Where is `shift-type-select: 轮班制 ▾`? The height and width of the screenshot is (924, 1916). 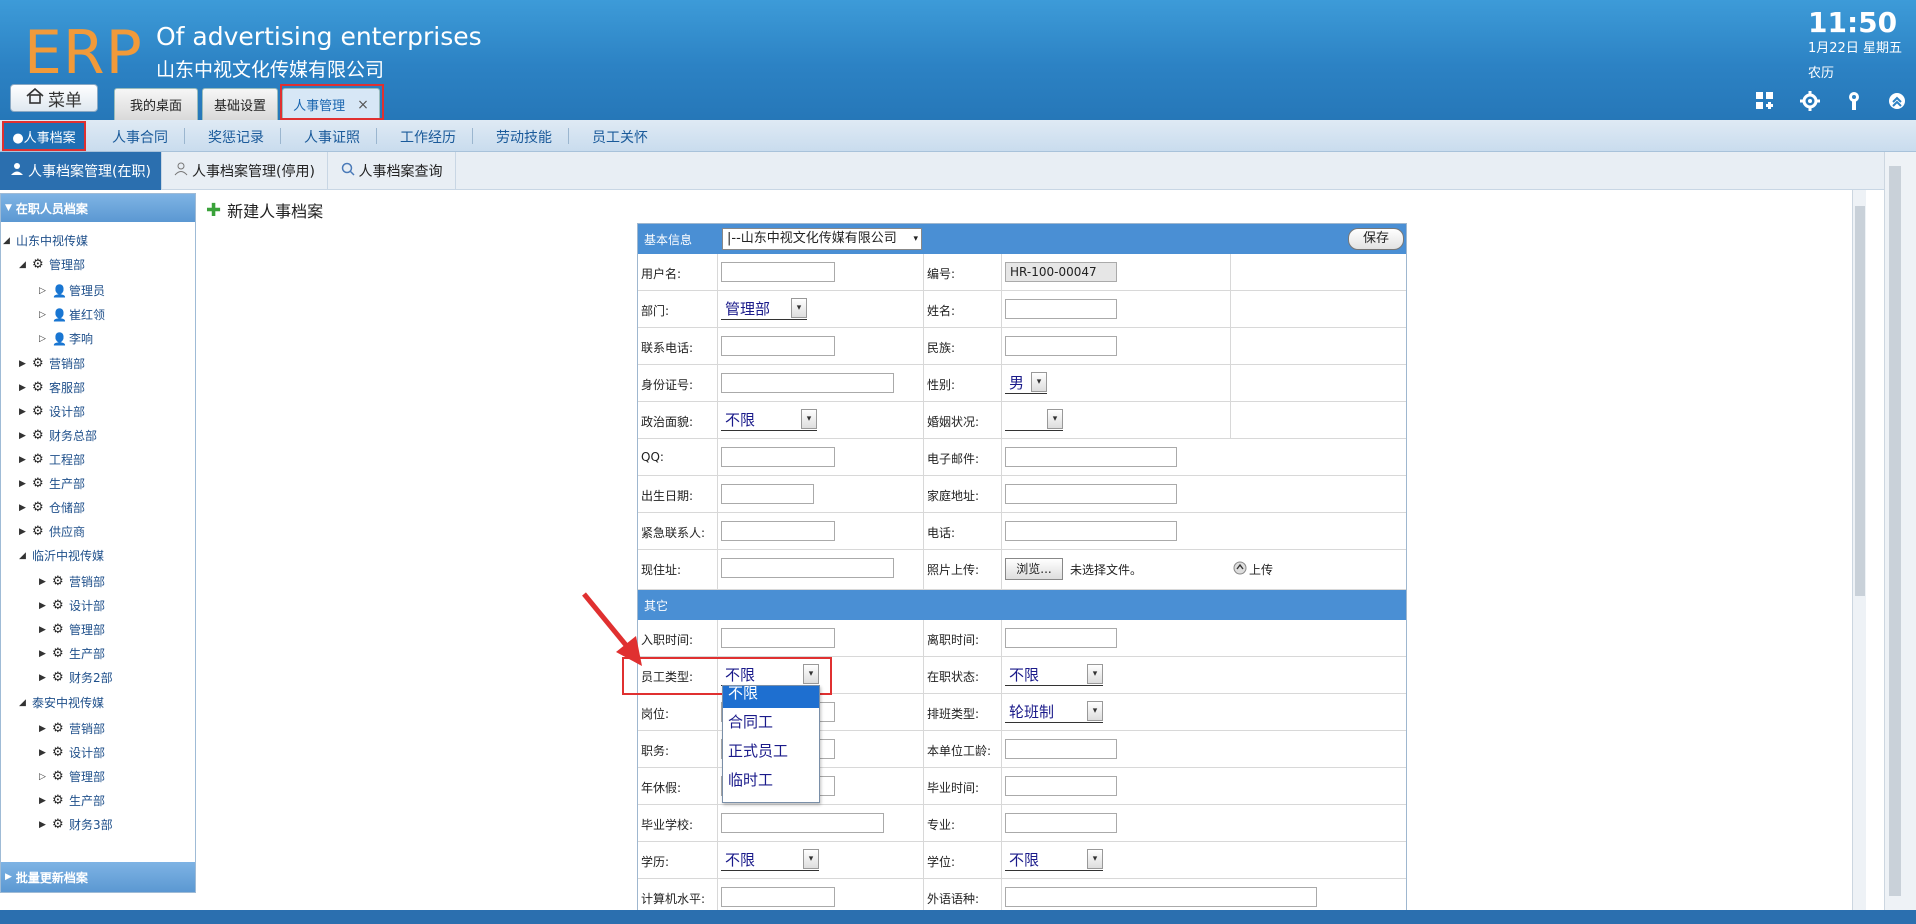 shift-type-select: 轮班制 ▾ is located at coordinates (1054, 712).